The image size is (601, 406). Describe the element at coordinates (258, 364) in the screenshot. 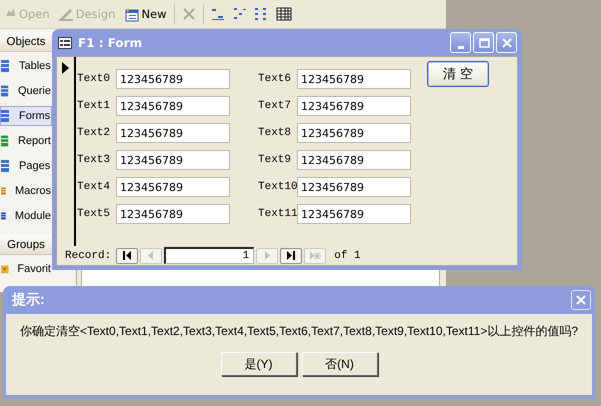

I see `yes-button: 是(Y)` at that location.